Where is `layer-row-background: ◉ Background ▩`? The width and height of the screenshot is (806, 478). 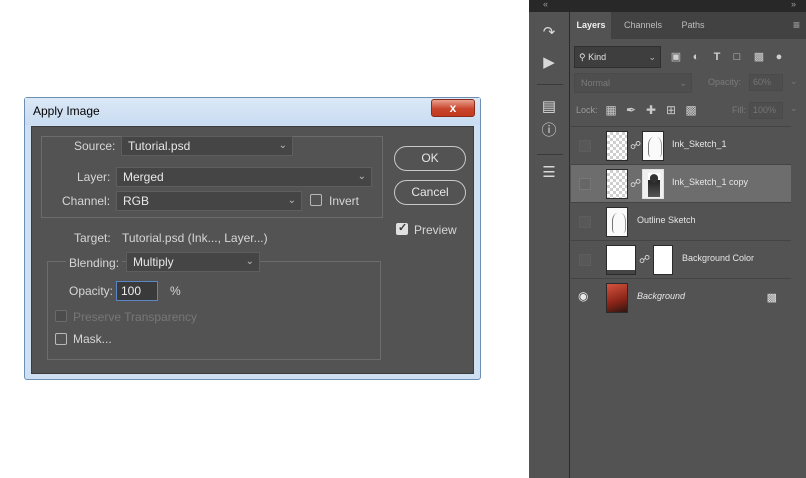
layer-row-background: ◉ Background ▩ is located at coordinates (681, 297).